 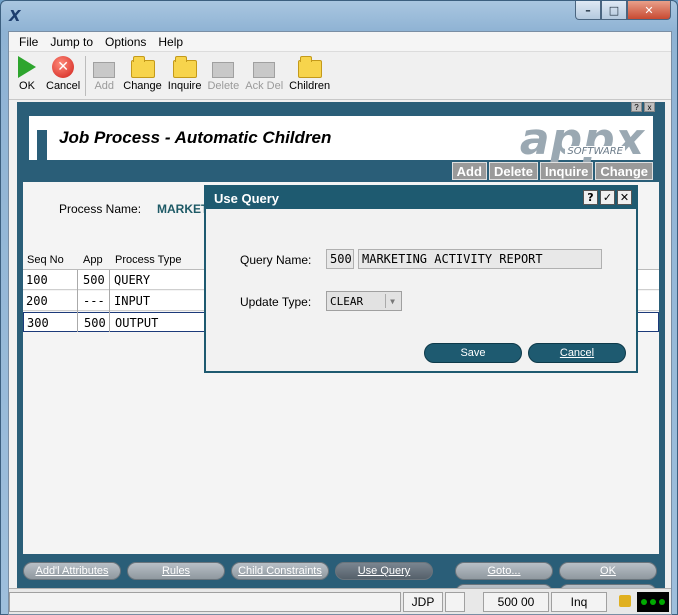 What do you see at coordinates (148, 260) in the screenshot?
I see `column-process-type: Process Type` at bounding box center [148, 260].